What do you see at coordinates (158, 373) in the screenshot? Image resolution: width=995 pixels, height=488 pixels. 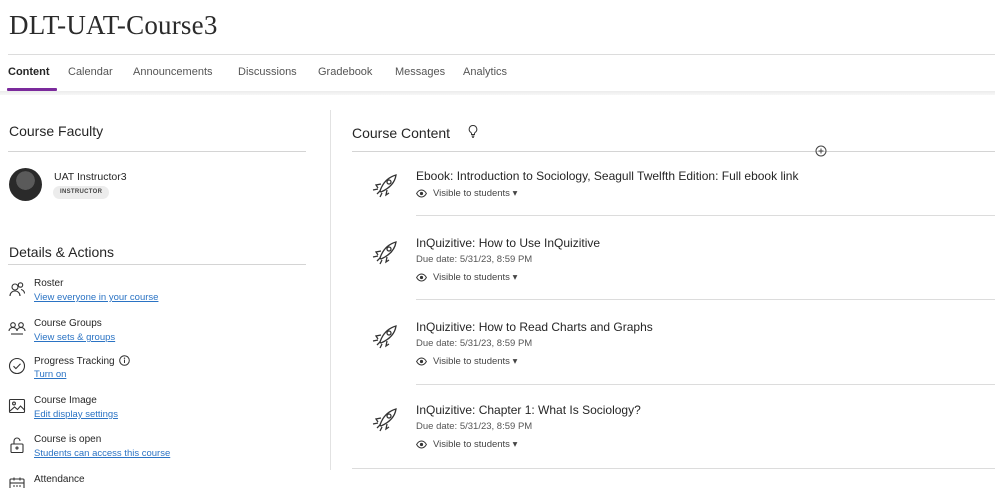 I see `action-progress-tracking: Progress Tracking Turn on` at bounding box center [158, 373].